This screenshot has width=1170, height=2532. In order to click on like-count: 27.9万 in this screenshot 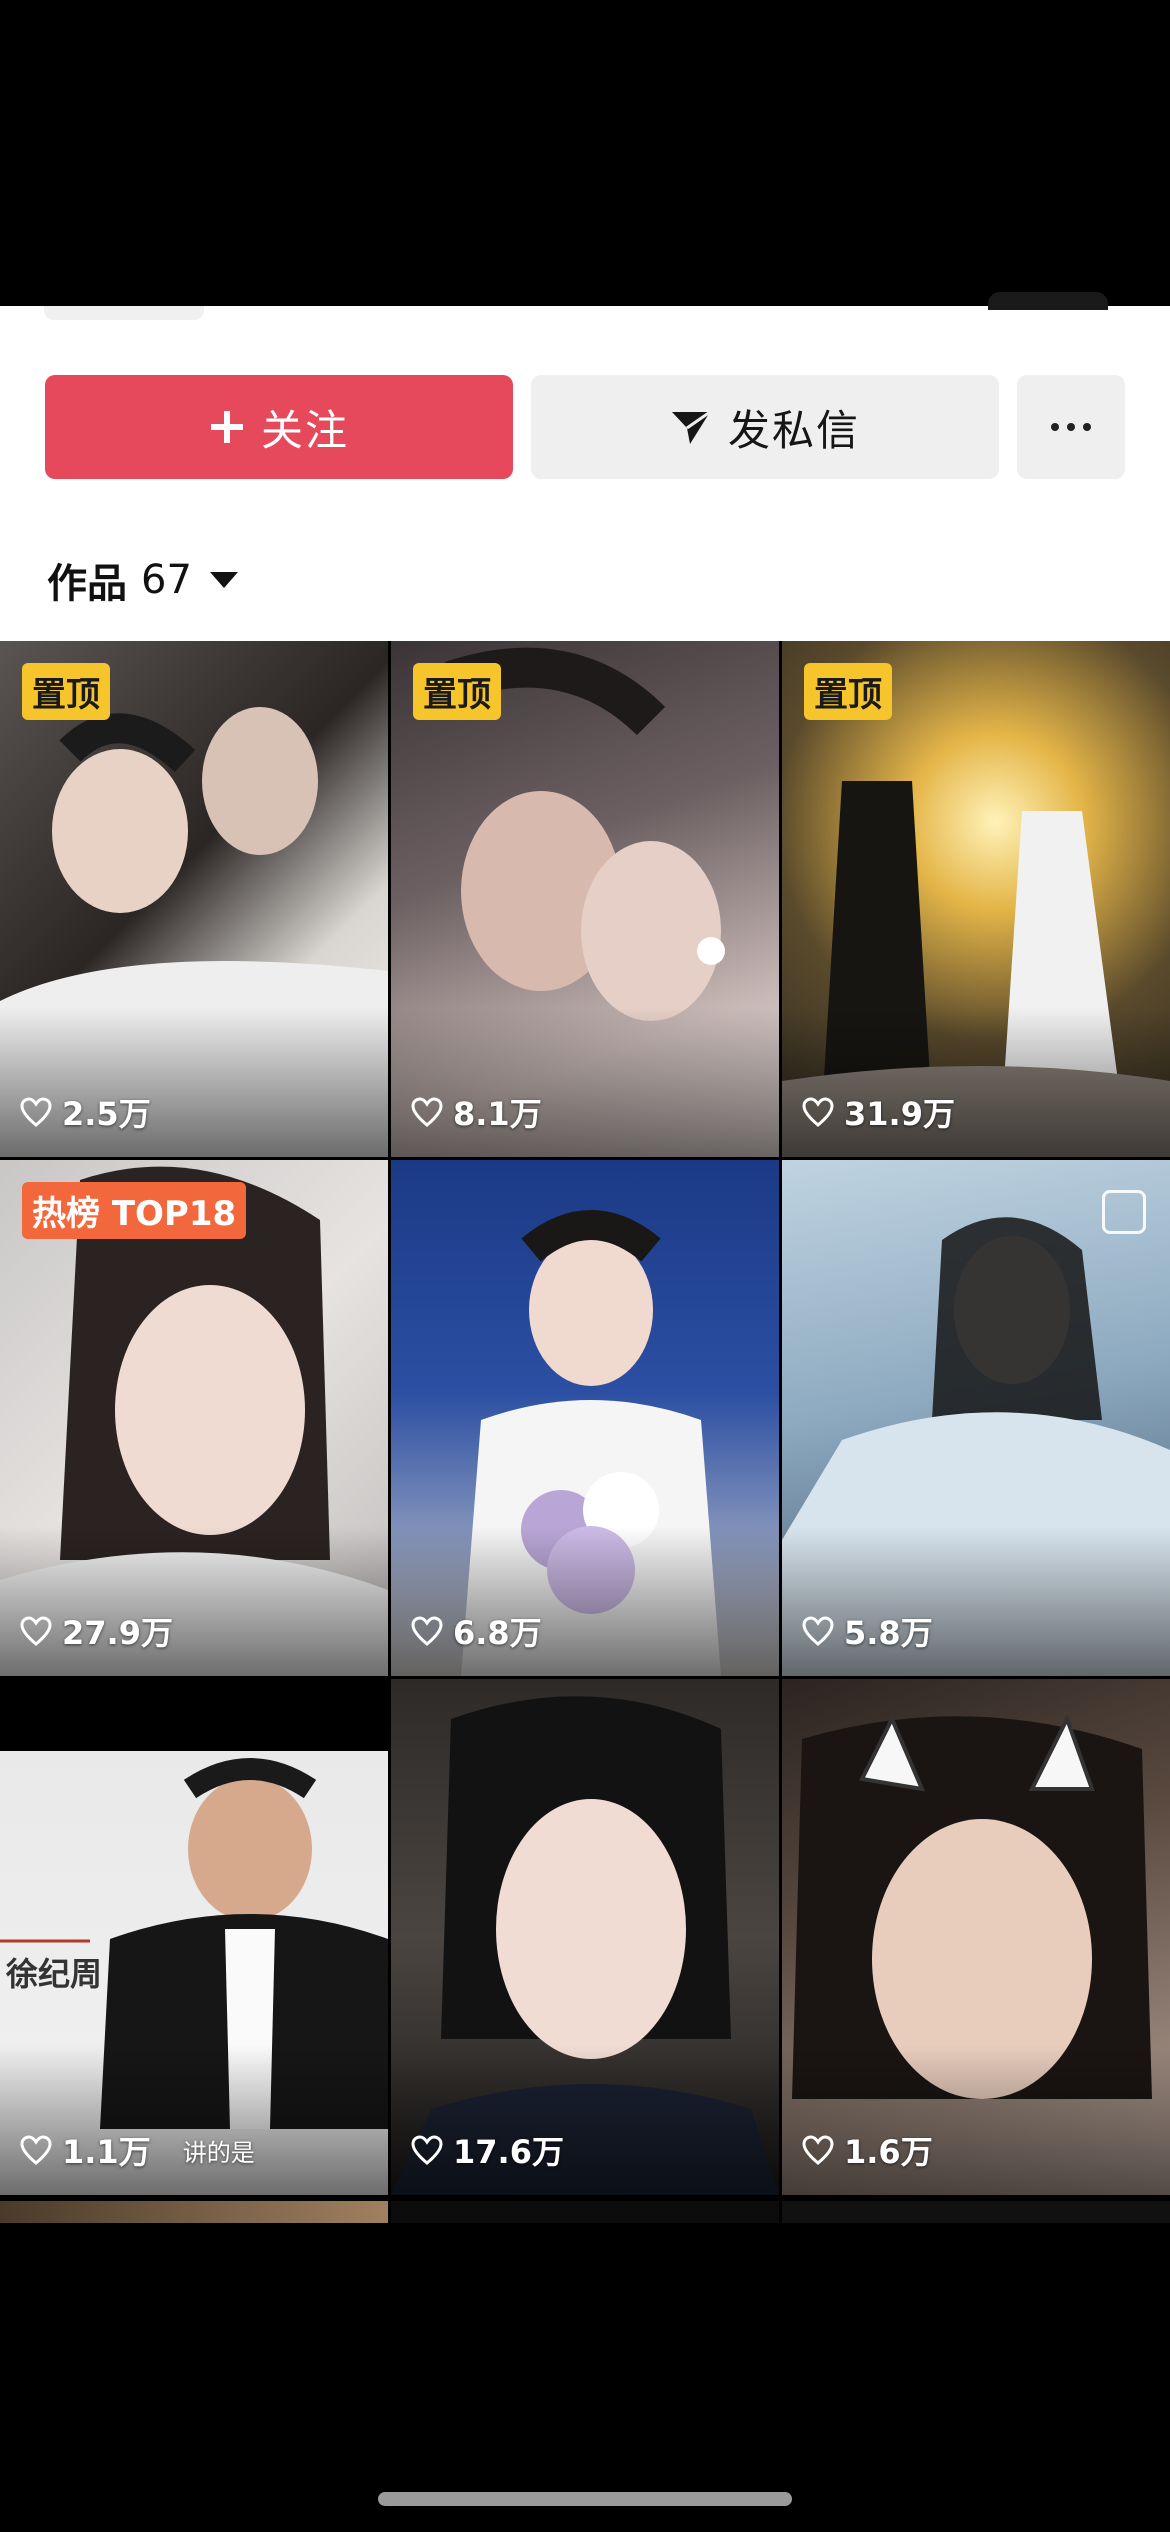, I will do `click(96, 1631)`.